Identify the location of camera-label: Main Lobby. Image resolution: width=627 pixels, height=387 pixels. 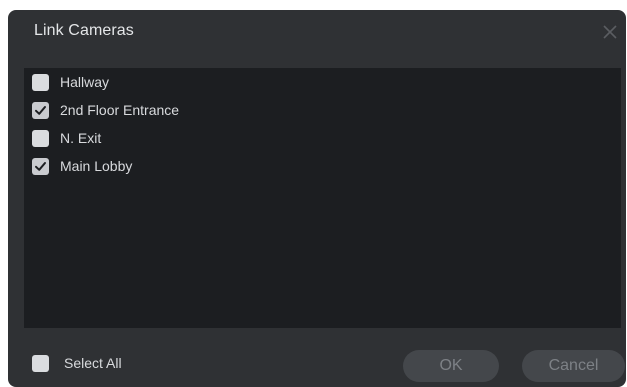
(96, 166).